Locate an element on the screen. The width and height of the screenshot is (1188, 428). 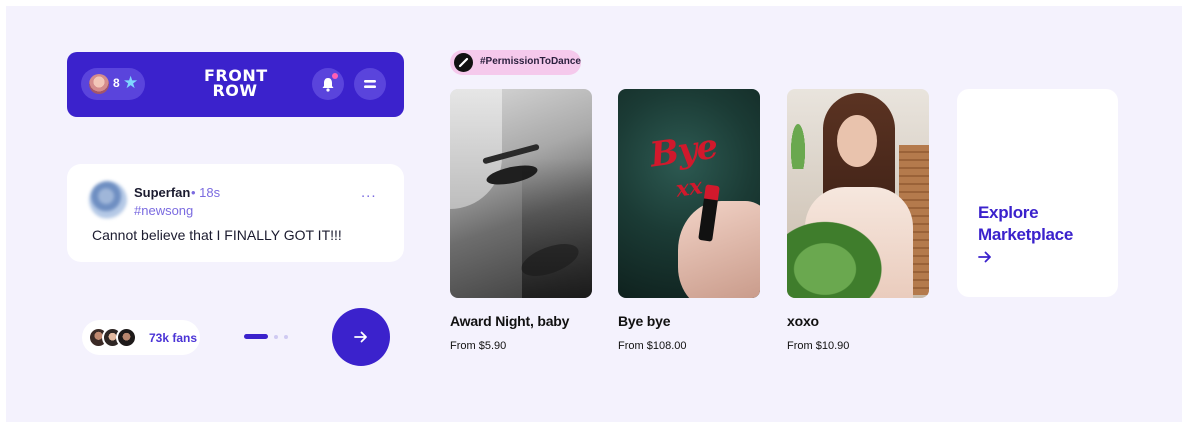
product-card: Bye xx Bye bye From $108.00 is located at coordinates (689, 220).